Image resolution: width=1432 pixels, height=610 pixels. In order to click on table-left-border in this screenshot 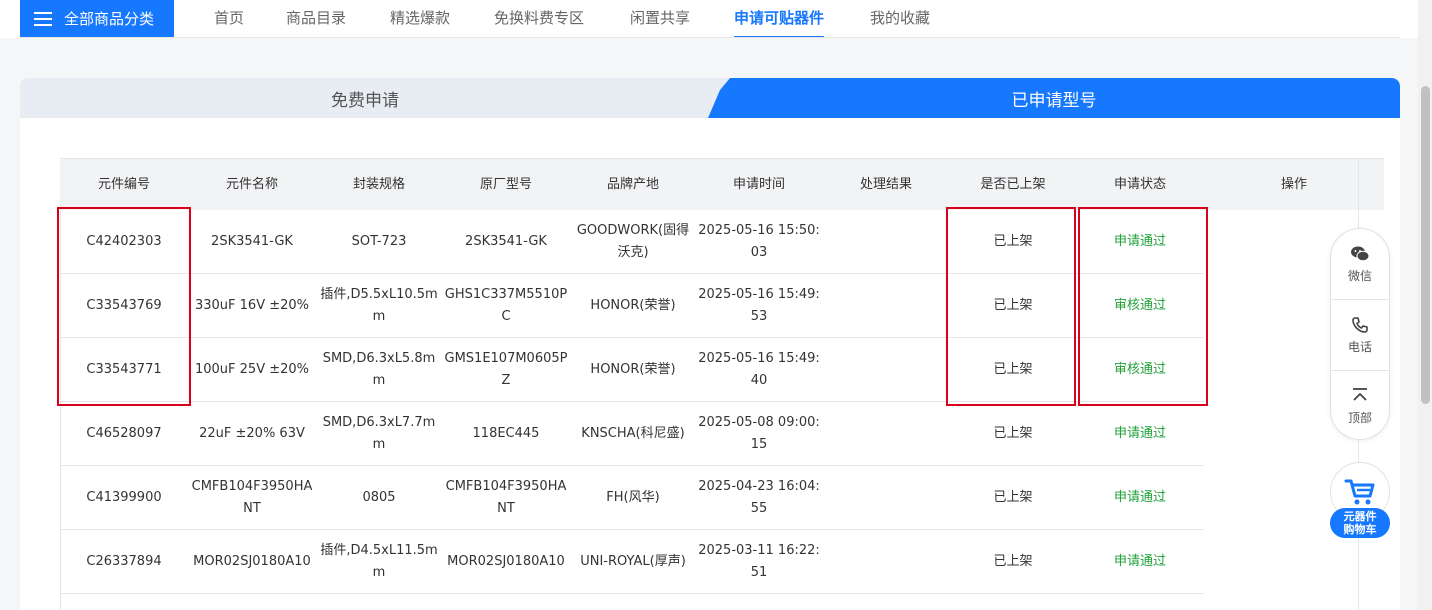, I will do `click(60, 410)`.